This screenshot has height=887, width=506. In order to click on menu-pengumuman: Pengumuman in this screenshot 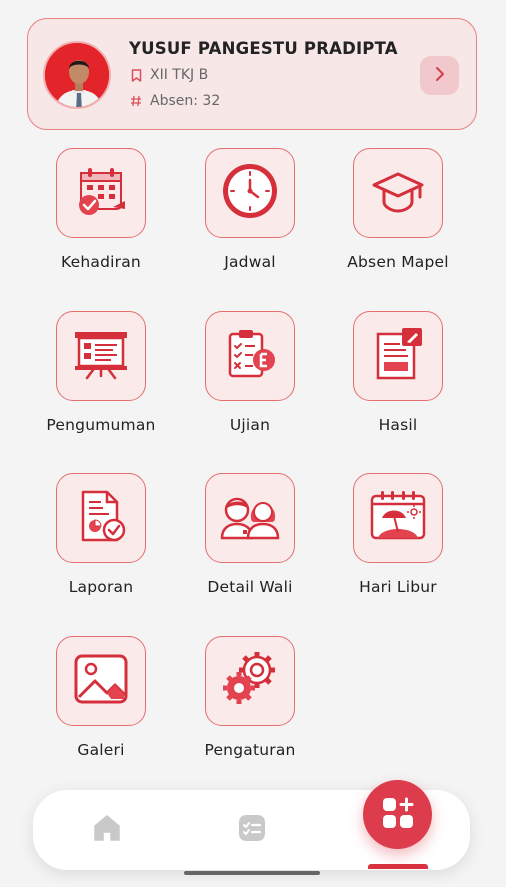, I will do `click(101, 372)`.